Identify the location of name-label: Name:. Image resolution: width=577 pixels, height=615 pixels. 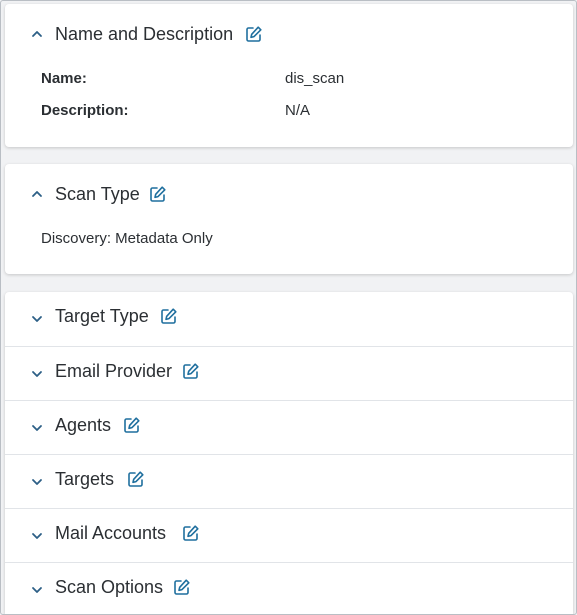
(64, 78).